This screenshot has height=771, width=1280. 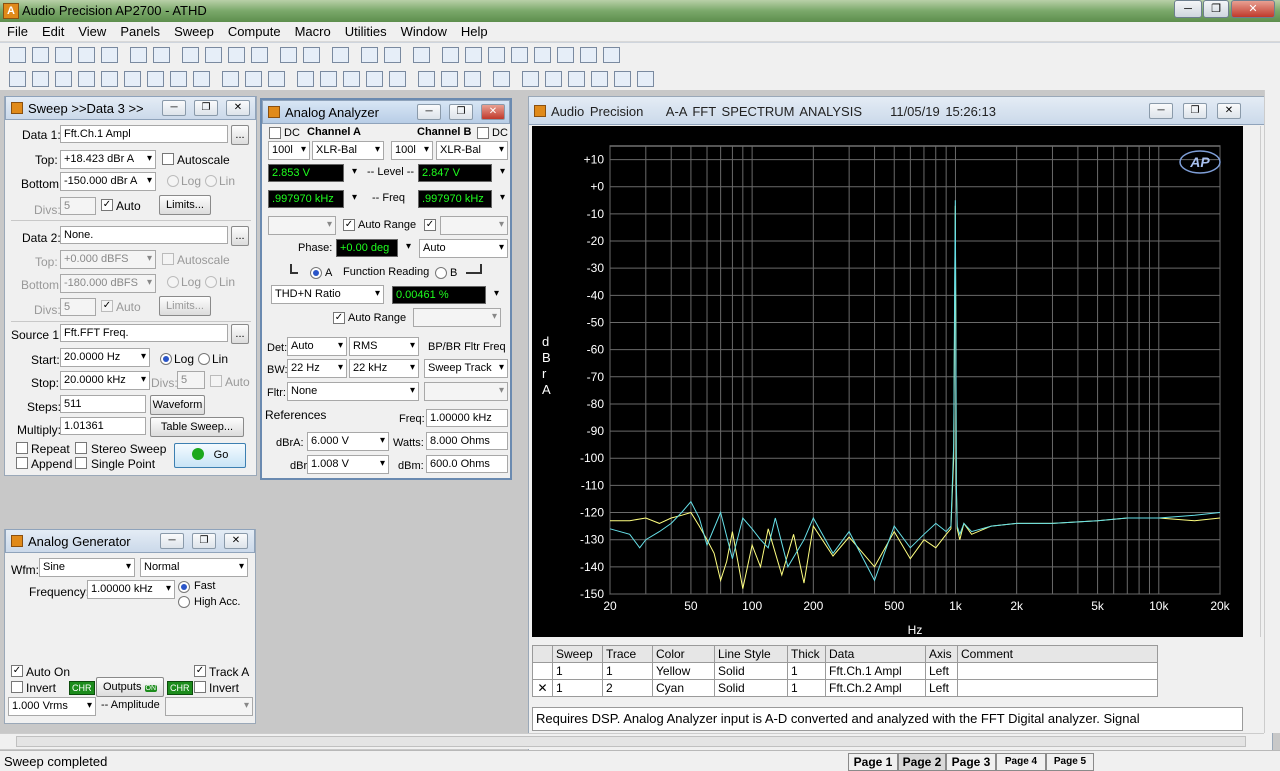 What do you see at coordinates (236, 541) in the screenshot?
I see `generator-close-button: ✕` at bounding box center [236, 541].